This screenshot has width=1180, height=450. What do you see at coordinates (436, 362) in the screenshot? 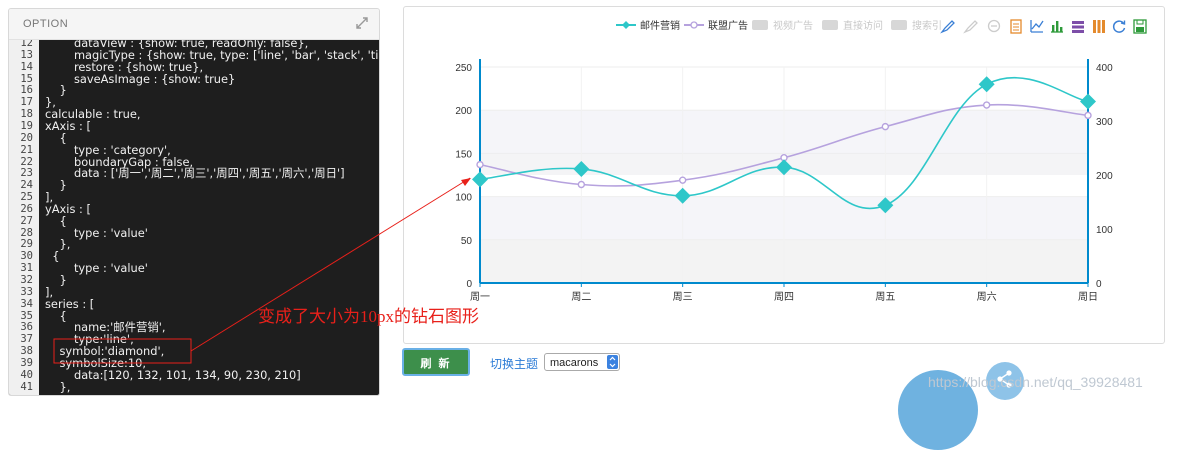
I see `refresh-button: 刷 新` at bounding box center [436, 362].